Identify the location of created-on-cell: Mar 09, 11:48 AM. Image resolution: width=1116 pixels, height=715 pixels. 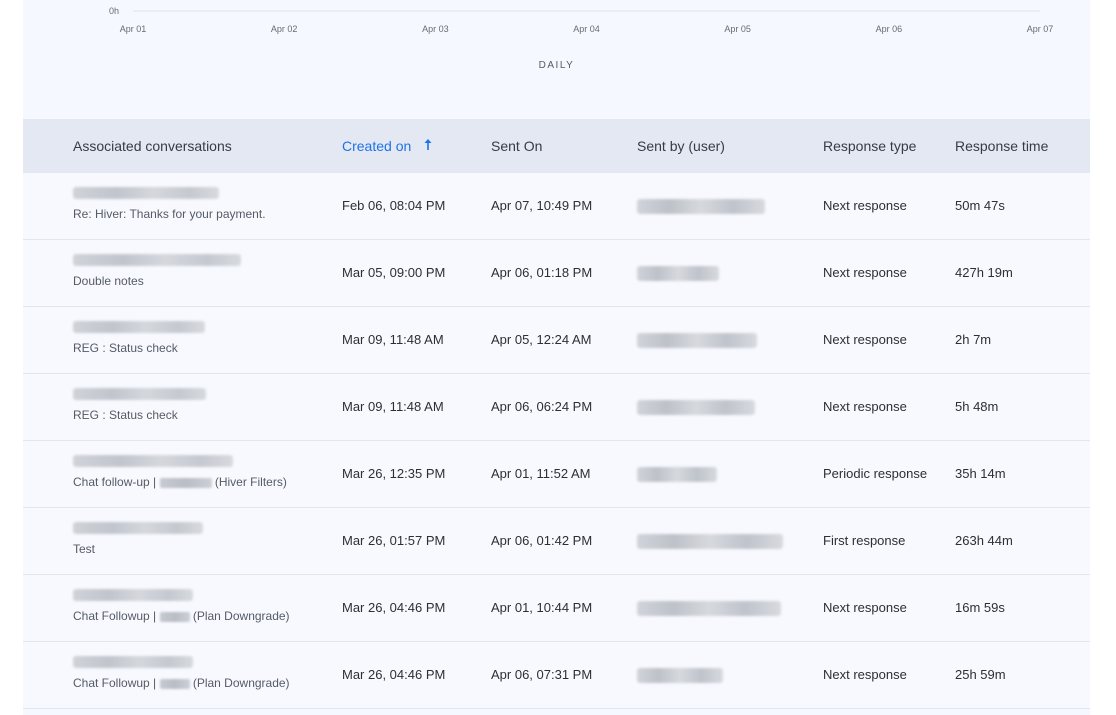
(393, 339).